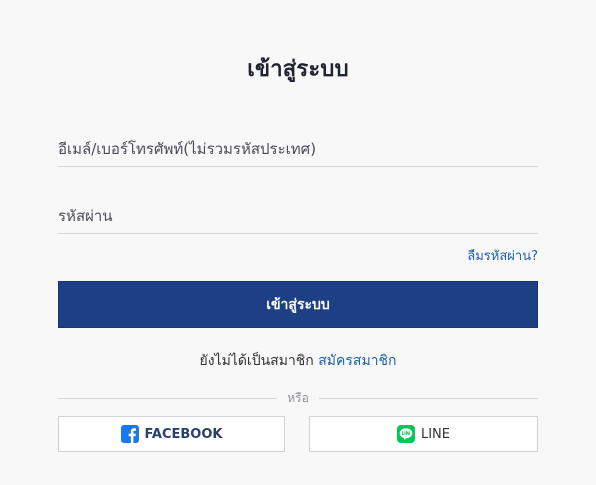 This screenshot has height=485, width=596. I want to click on email-field-wrapper, so click(298, 149).